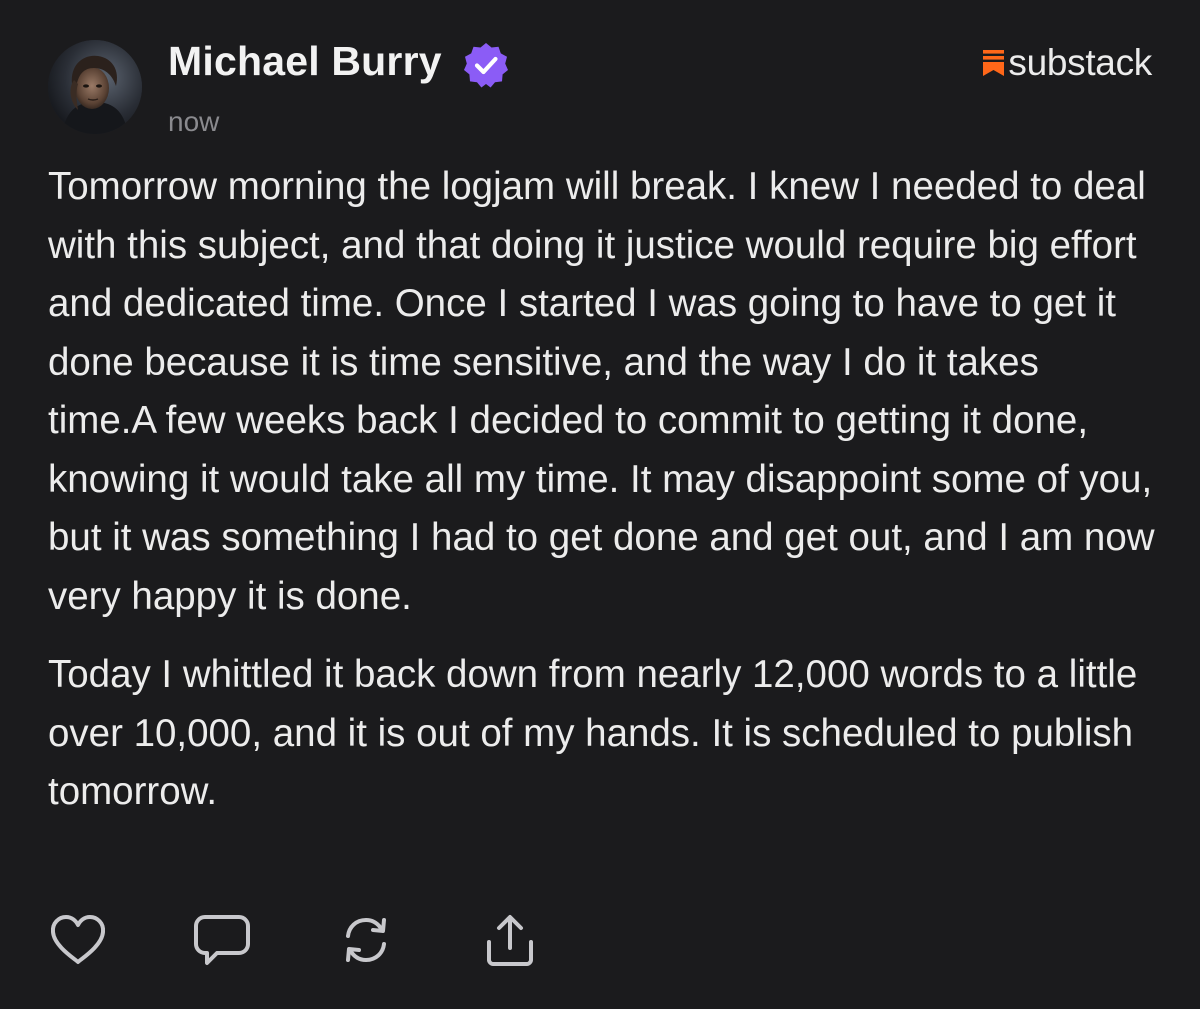 Image resolution: width=1200 pixels, height=1009 pixels. I want to click on share-button, so click(510, 940).